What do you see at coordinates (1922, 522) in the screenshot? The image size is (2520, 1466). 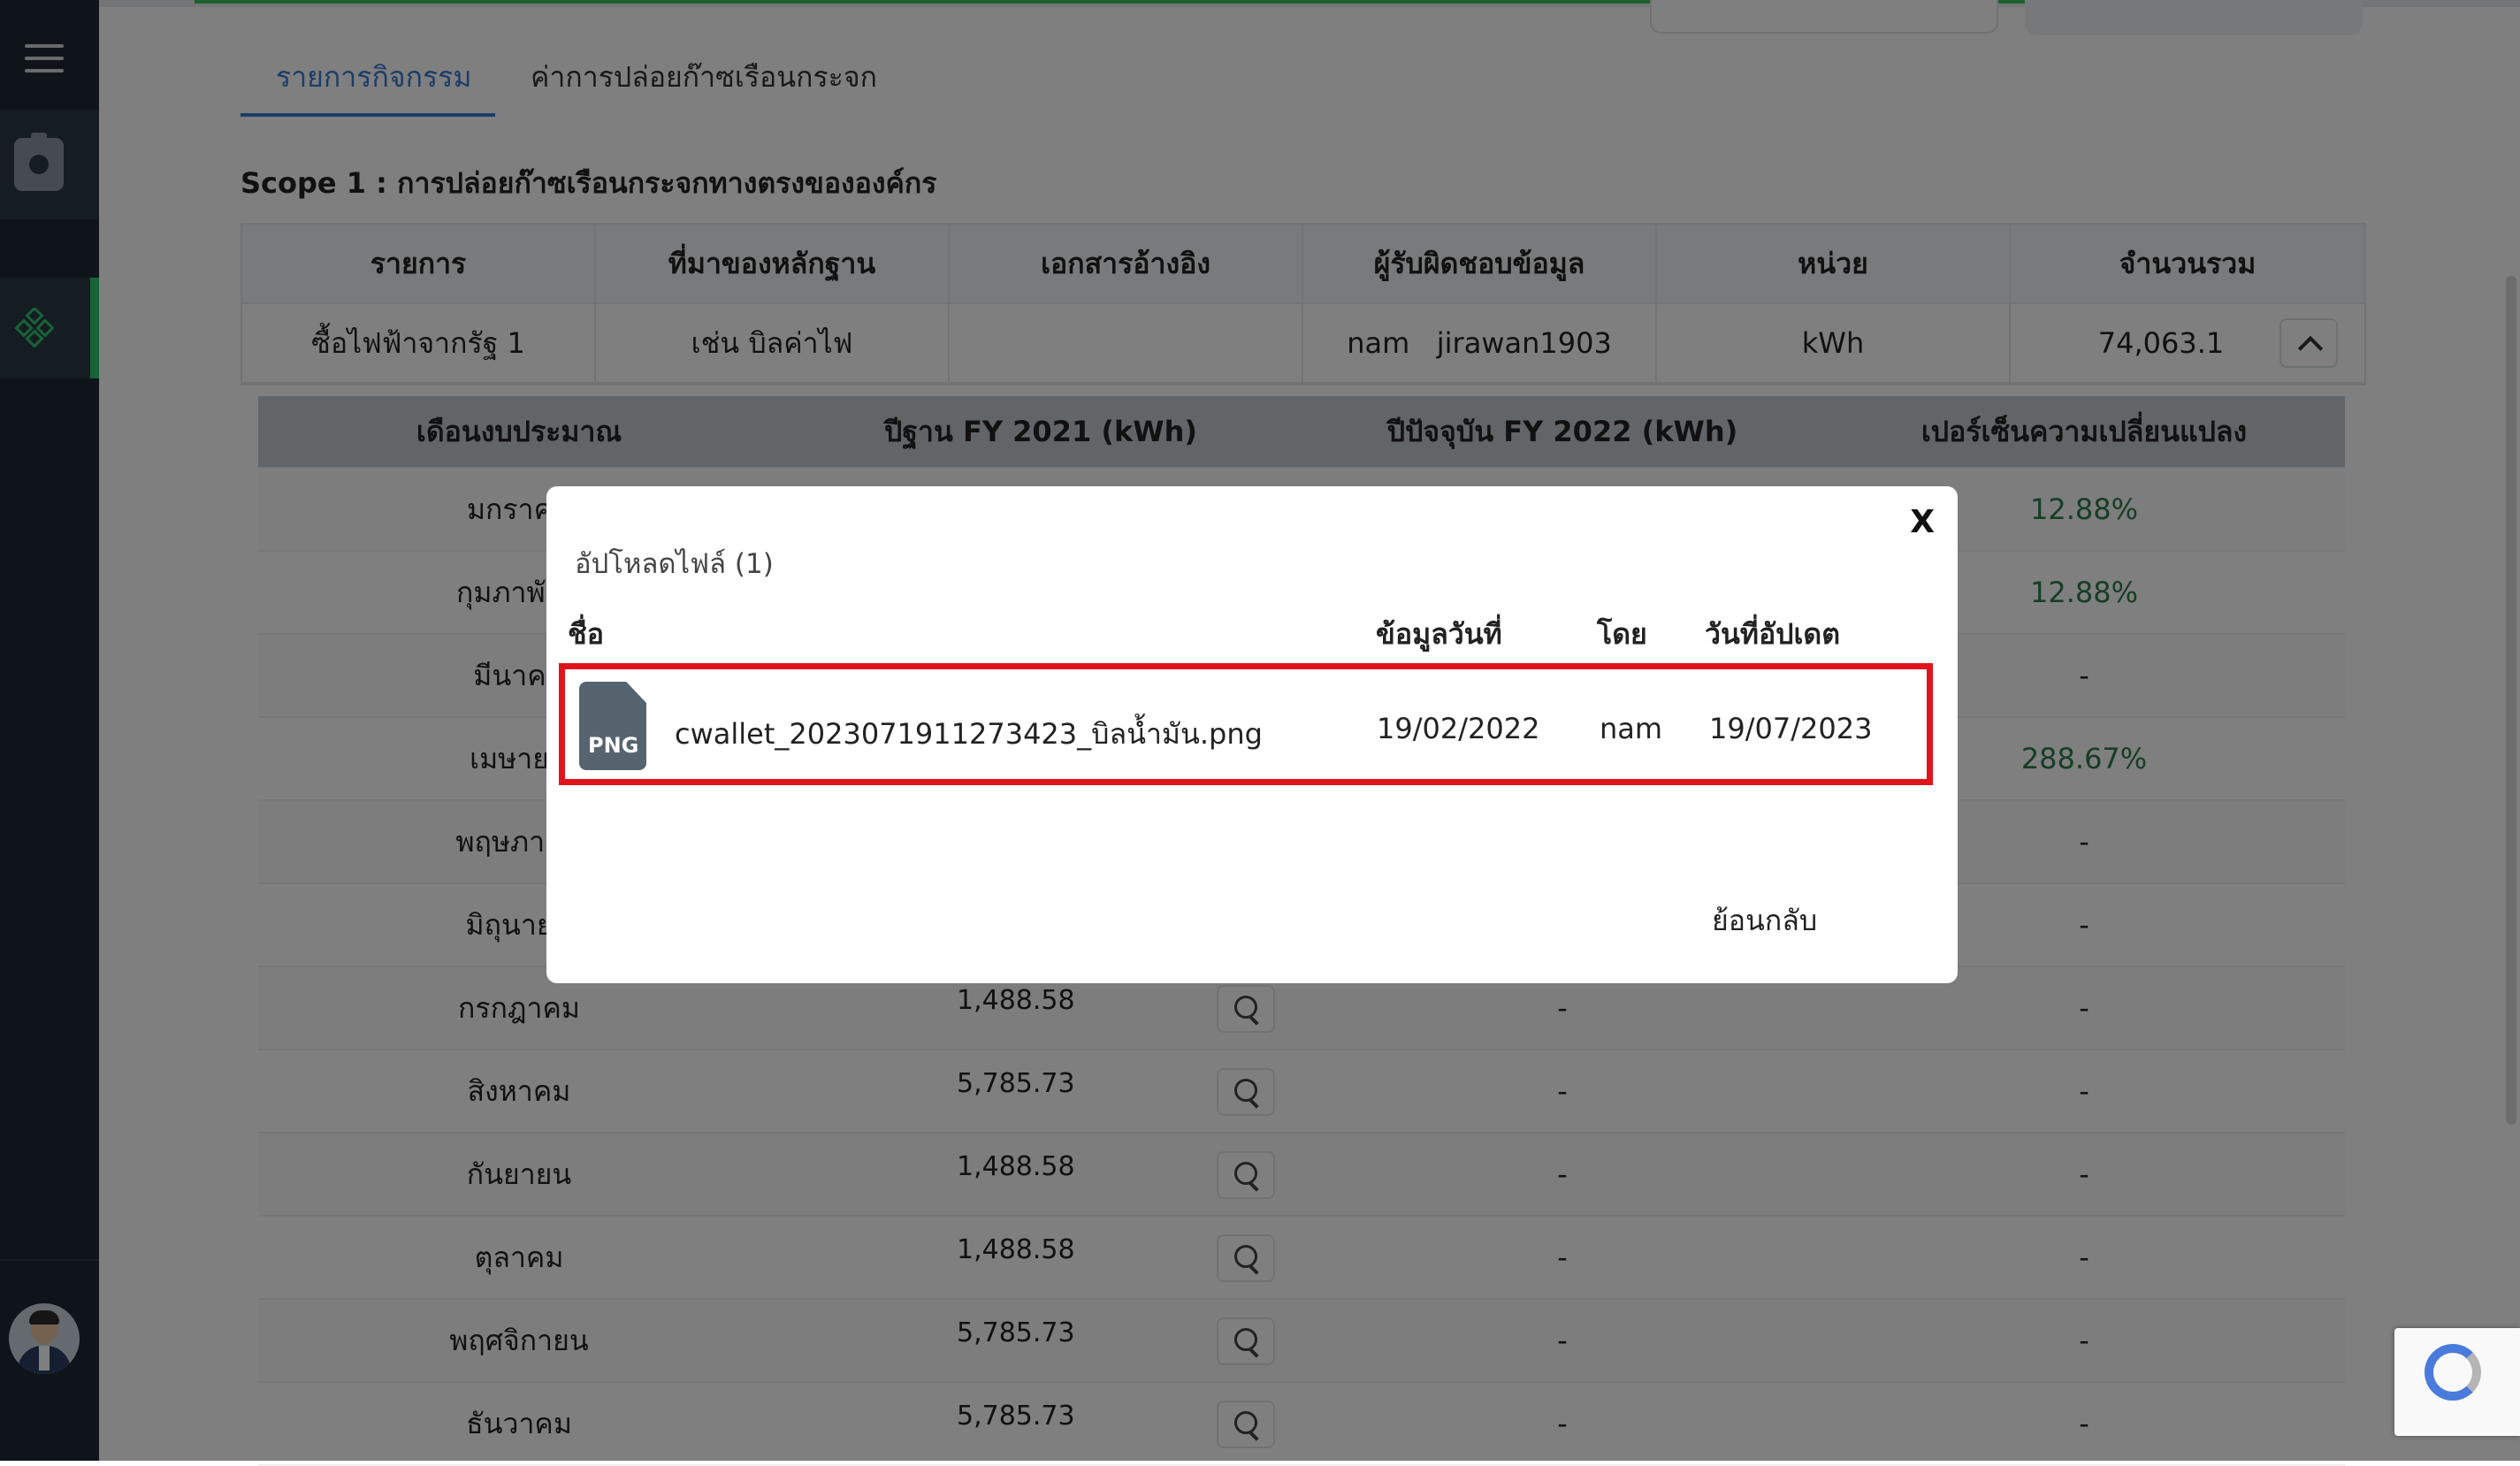 I see `close-icon: X` at bounding box center [1922, 522].